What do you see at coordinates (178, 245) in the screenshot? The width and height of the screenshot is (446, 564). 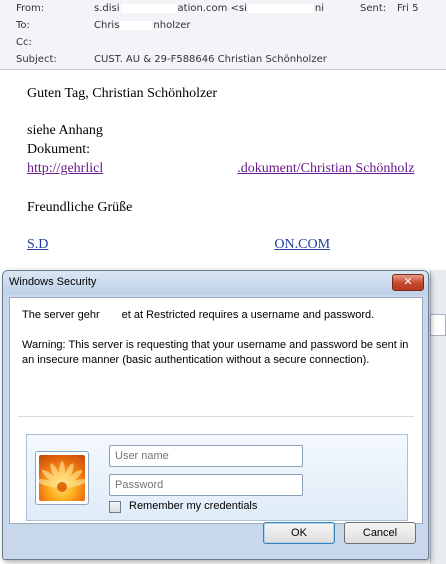 I see `signature-link: S.D ON.COM` at bounding box center [178, 245].